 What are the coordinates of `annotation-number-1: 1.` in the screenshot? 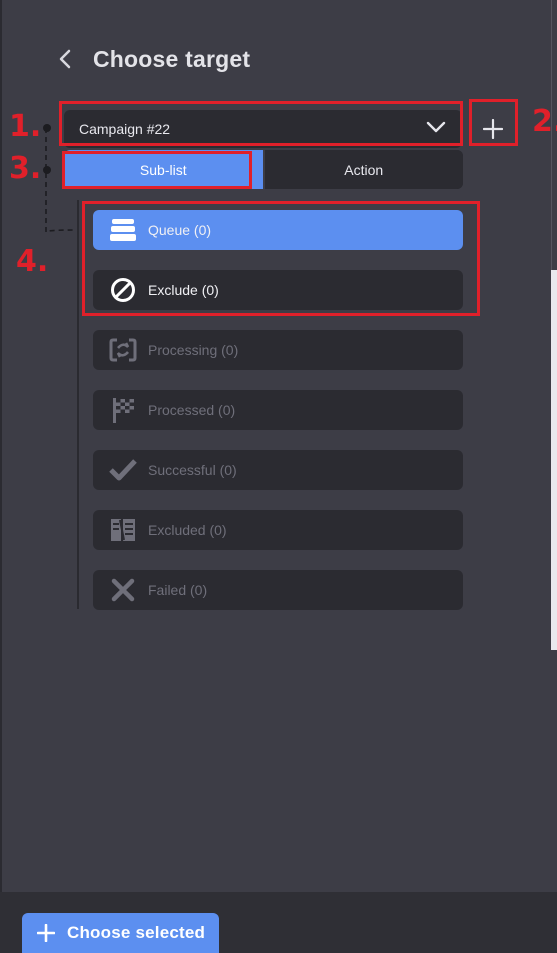 It's located at (25, 126).